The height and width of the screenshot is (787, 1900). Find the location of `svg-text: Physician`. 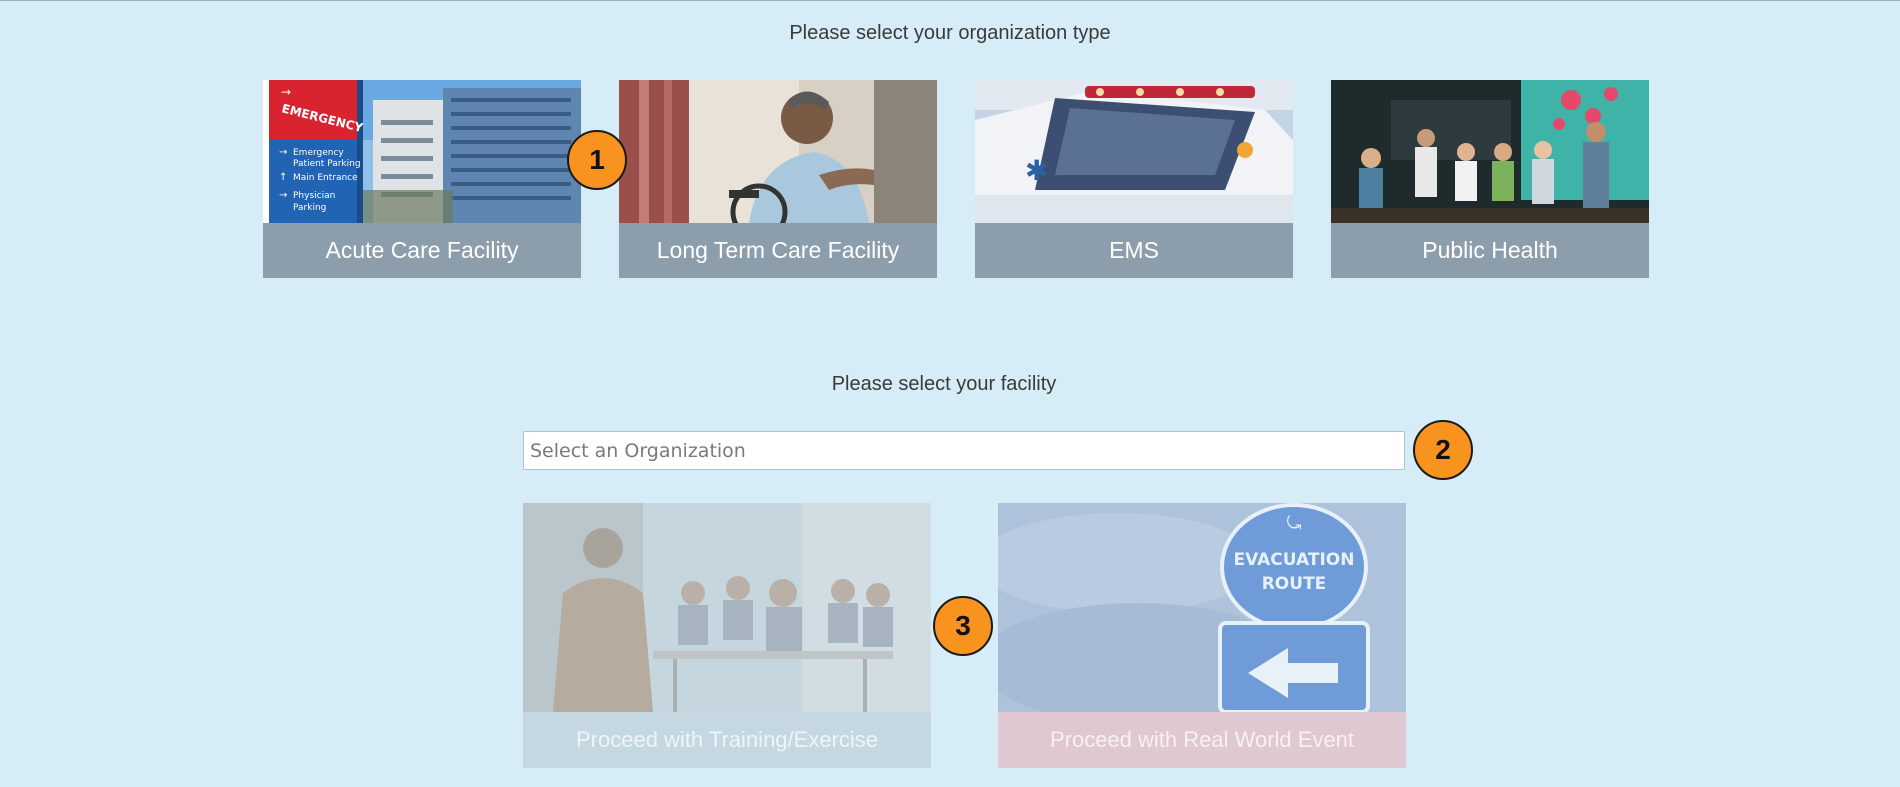

svg-text: Physician is located at coordinates (314, 196).